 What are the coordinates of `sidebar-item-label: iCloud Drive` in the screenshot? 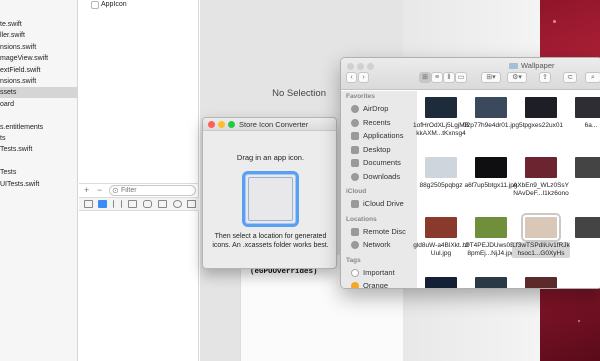 It's located at (383, 203).